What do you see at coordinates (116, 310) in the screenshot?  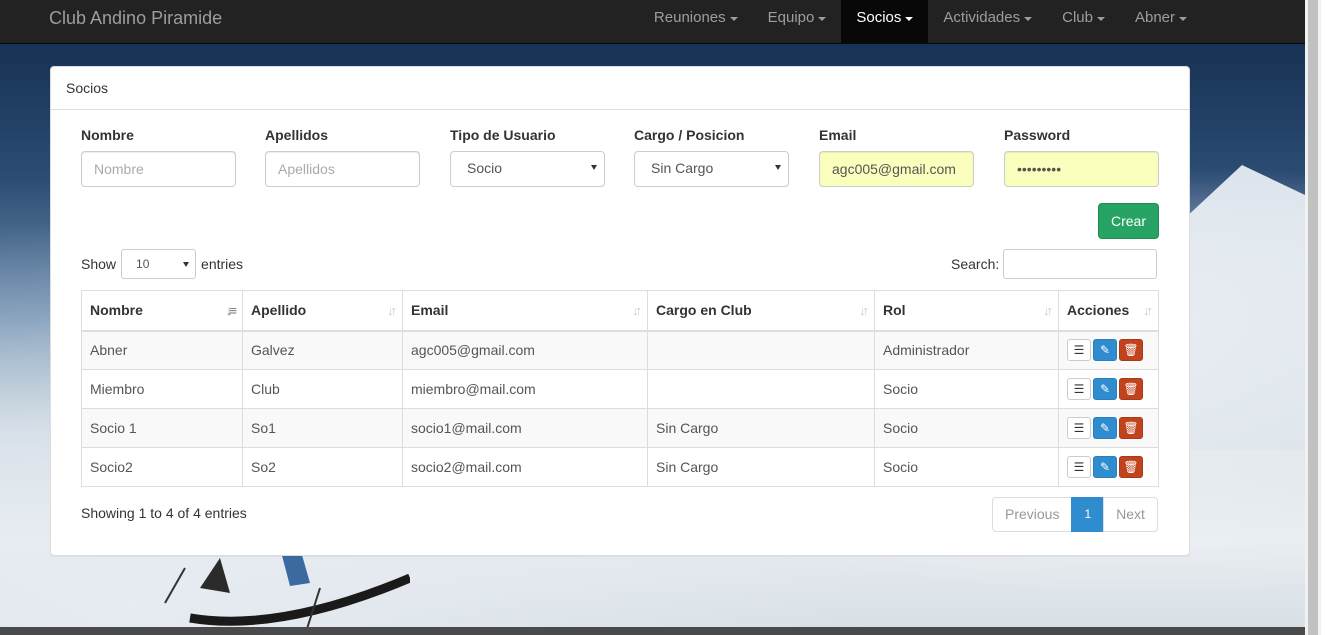 I see `col-label: Nombre` at bounding box center [116, 310].